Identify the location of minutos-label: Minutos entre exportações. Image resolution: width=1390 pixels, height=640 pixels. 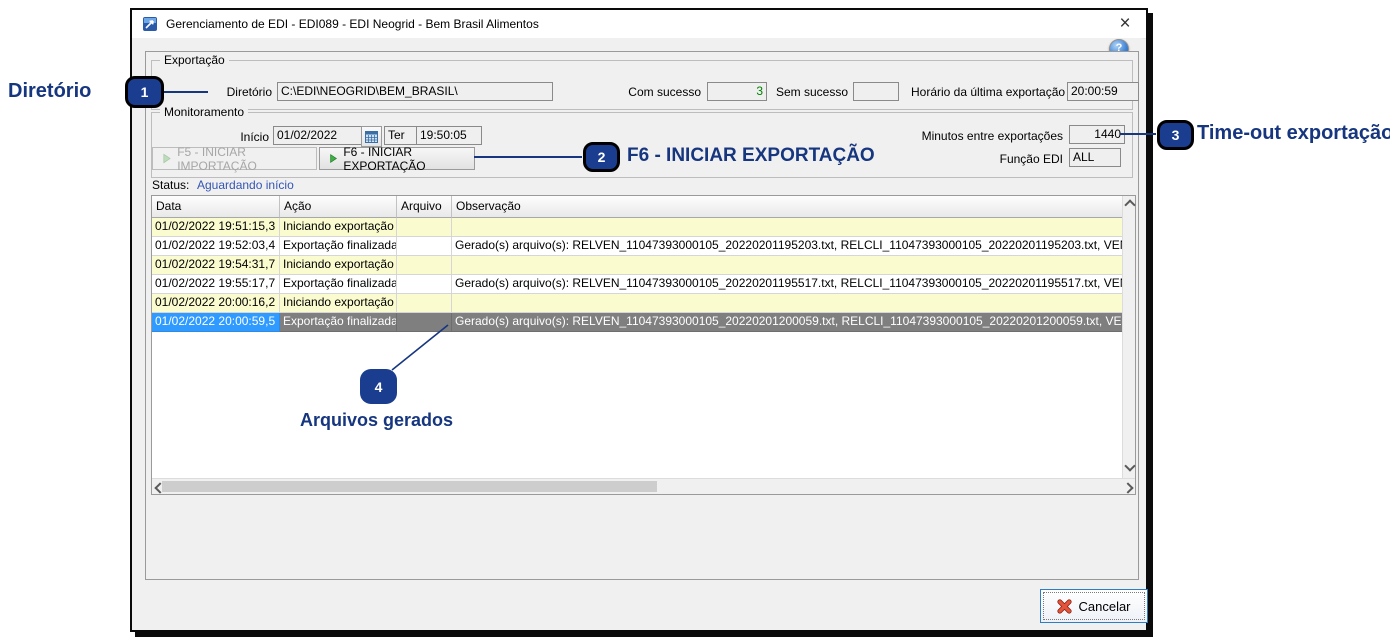
(992, 136).